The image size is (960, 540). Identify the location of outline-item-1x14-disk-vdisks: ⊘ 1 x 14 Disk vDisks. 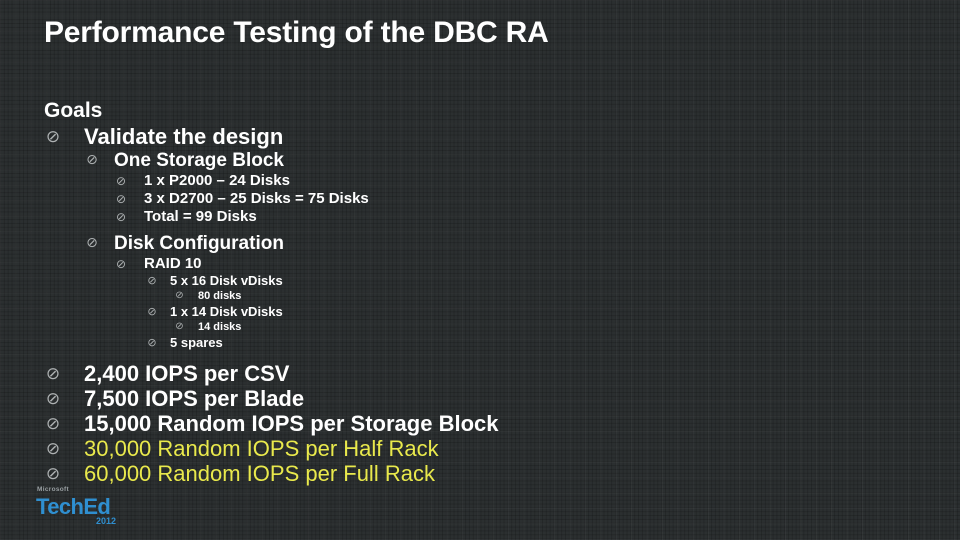
(480, 312).